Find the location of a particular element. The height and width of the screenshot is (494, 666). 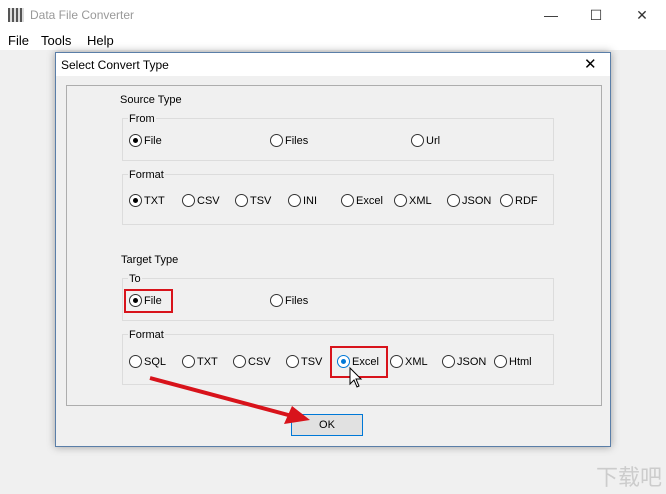

mouse-cursor-icon is located at coordinates (356, 377).